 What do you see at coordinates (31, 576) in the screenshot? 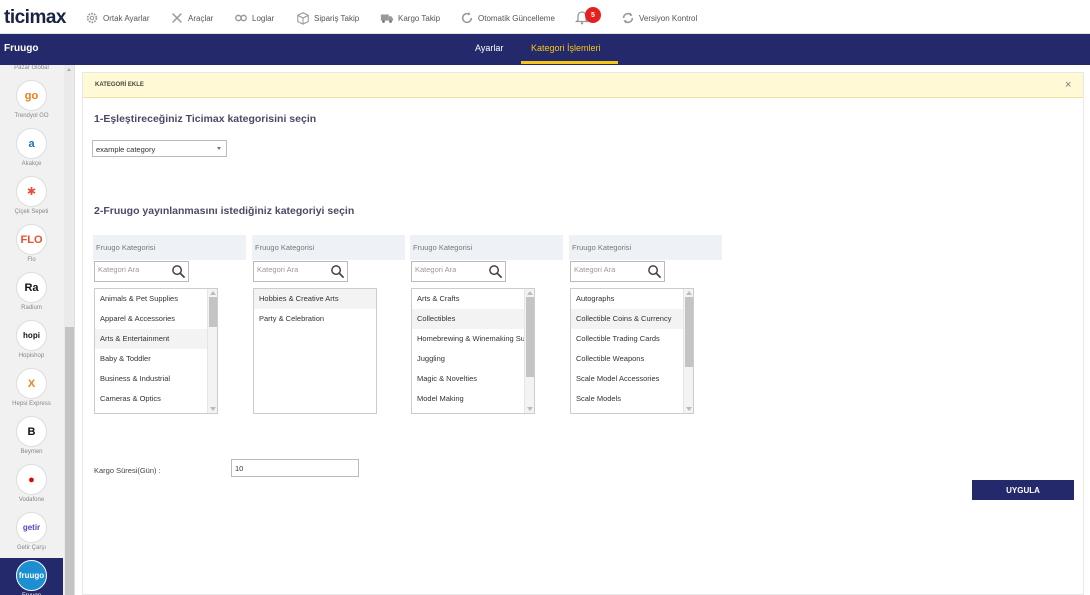
I see `sidebar-item-10: fruugoFruugo` at bounding box center [31, 576].